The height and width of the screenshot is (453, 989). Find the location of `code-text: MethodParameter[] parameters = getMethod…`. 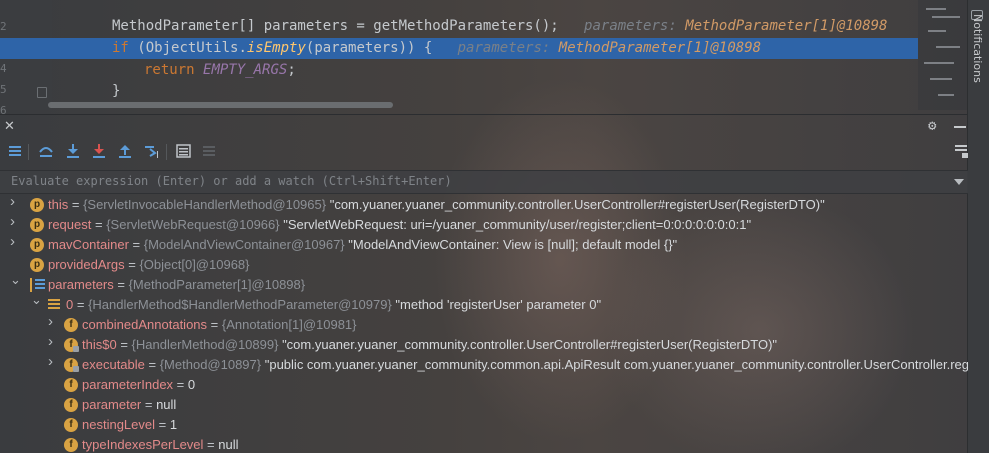

code-text: MethodParameter[] parameters = getMethod… is located at coordinates (500, 26).